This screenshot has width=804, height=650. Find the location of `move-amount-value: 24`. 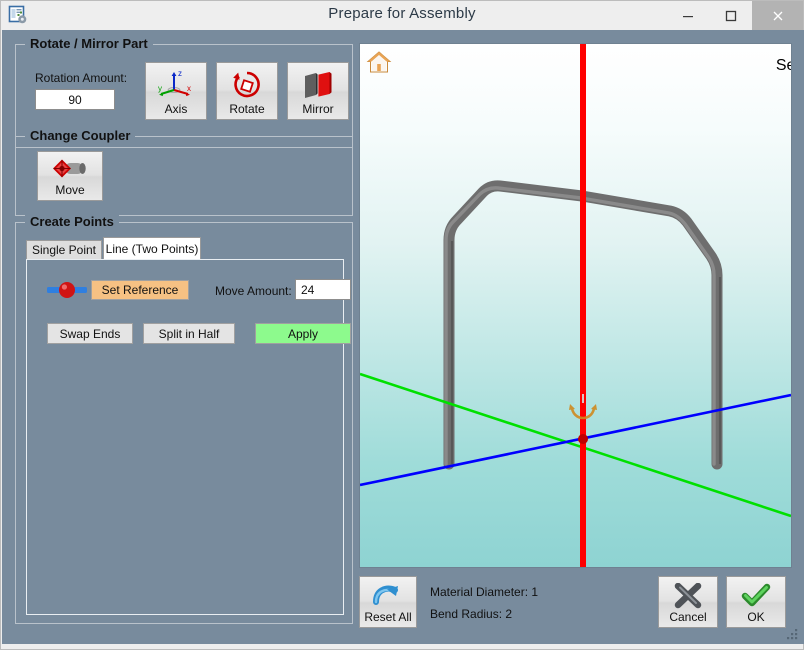

move-amount-value: 24 is located at coordinates (308, 289).